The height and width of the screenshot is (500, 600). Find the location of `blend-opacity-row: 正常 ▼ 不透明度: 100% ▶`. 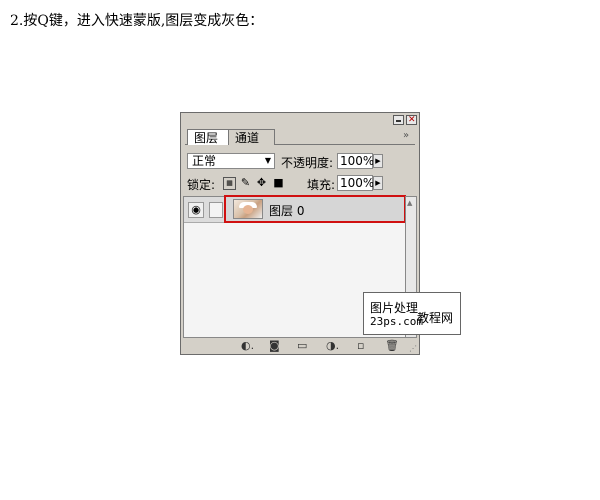

blend-opacity-row: 正常 ▼ 不透明度: 100% ▶ is located at coordinates (301, 162).